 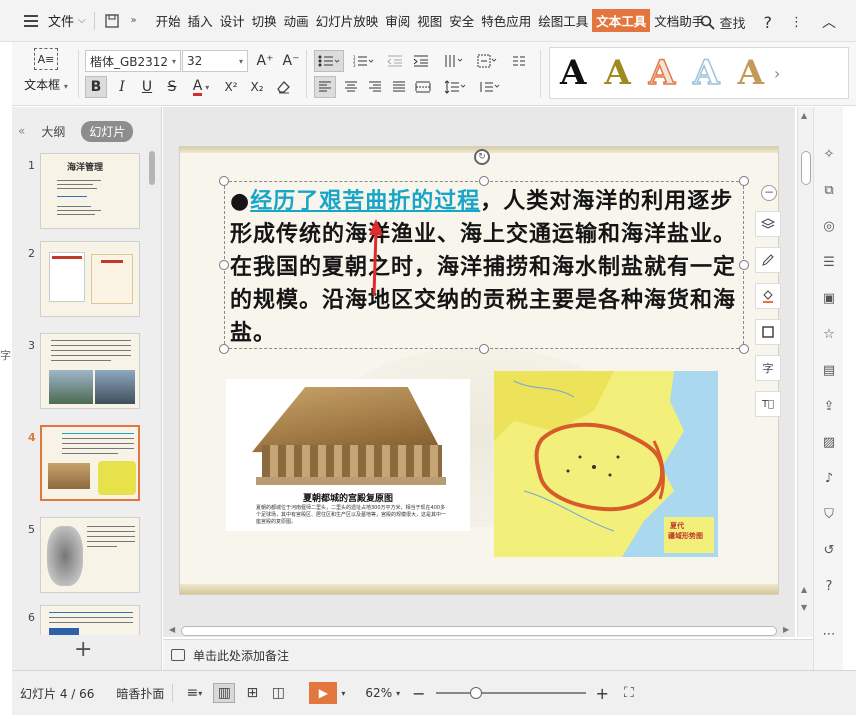 What do you see at coordinates (82, 193) in the screenshot?
I see `slide-thumbnail-1: 1 海洋管理` at bounding box center [82, 193].